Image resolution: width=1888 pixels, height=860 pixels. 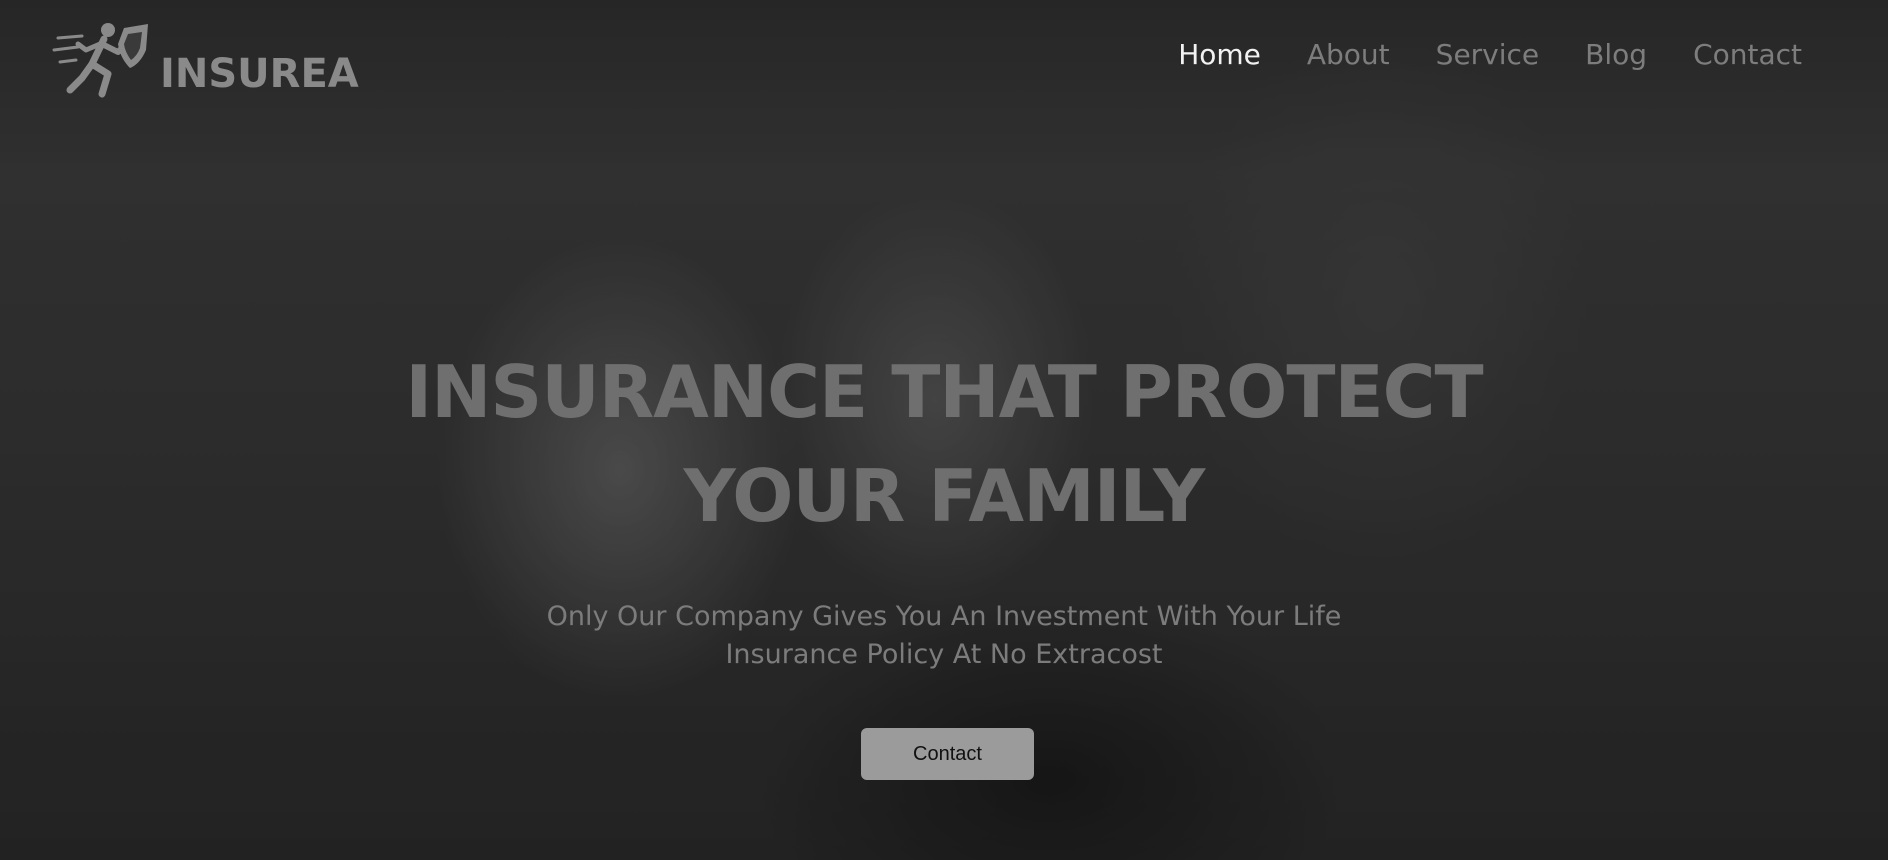 I want to click on nav-item-about: About, so click(x=1348, y=55).